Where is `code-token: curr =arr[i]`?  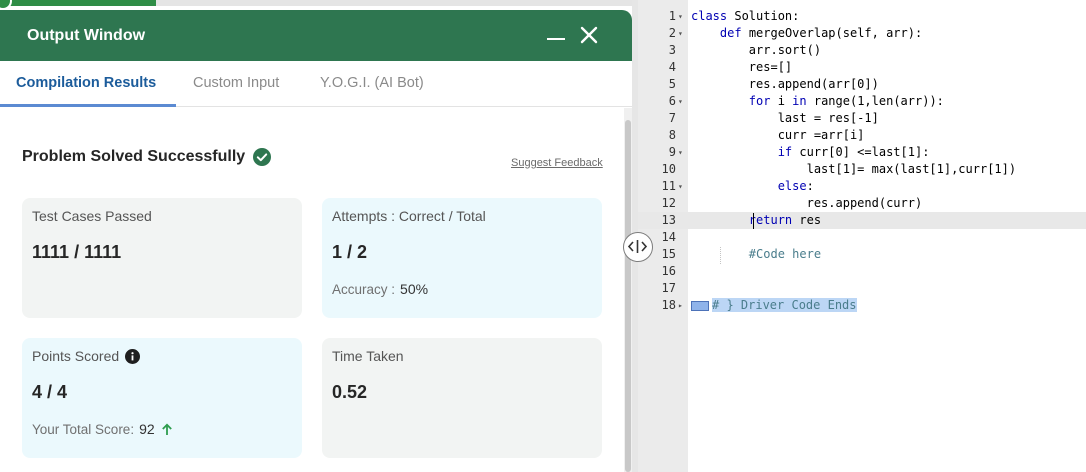
code-token: curr =arr[i] is located at coordinates (778, 135).